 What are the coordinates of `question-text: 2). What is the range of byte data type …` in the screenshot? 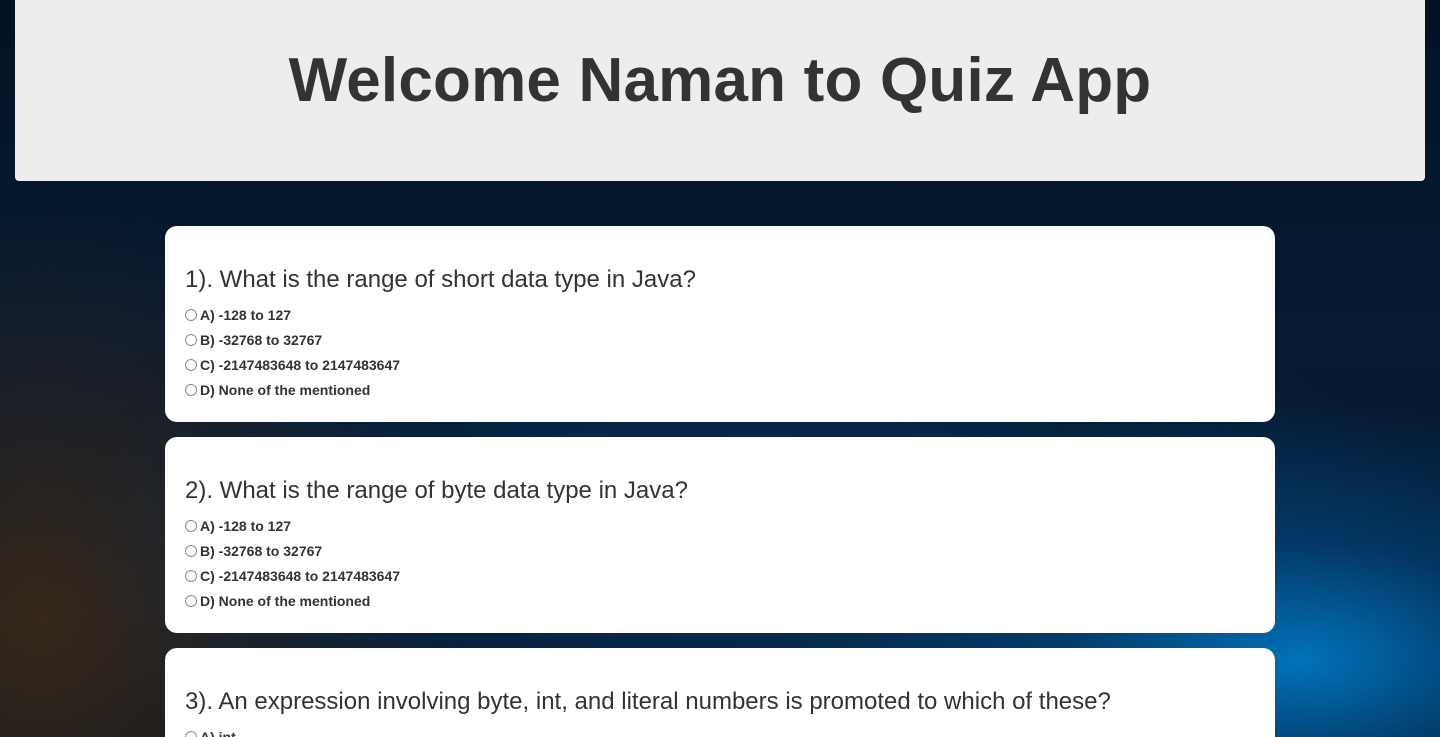 It's located at (436, 490).